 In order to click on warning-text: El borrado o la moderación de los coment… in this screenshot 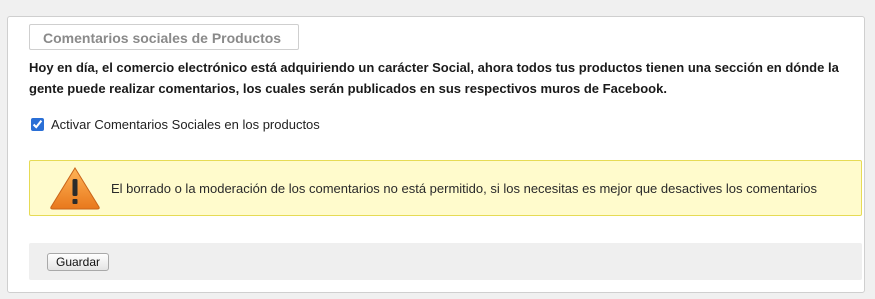, I will do `click(464, 188)`.